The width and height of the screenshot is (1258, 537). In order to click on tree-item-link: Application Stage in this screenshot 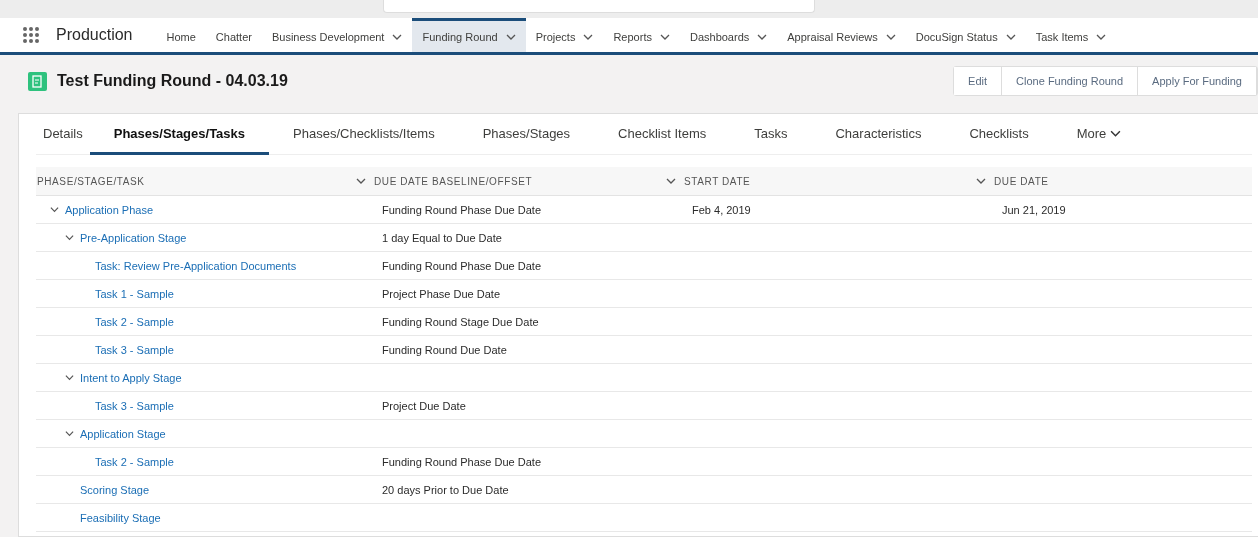, I will do `click(123, 433)`.